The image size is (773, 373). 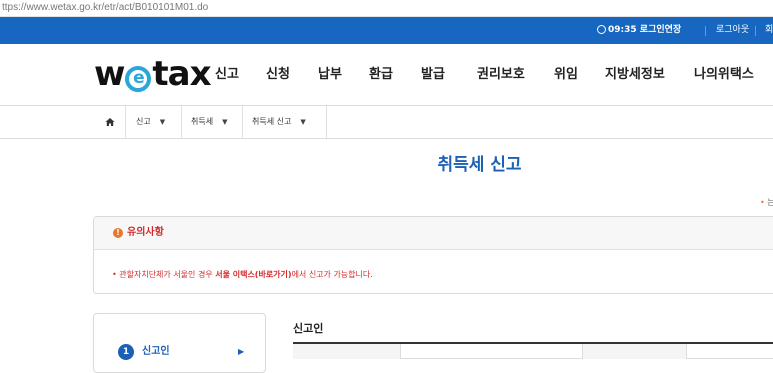 I want to click on seoul-etax-link: 서울 이택스(바로가기), so click(x=253, y=274).